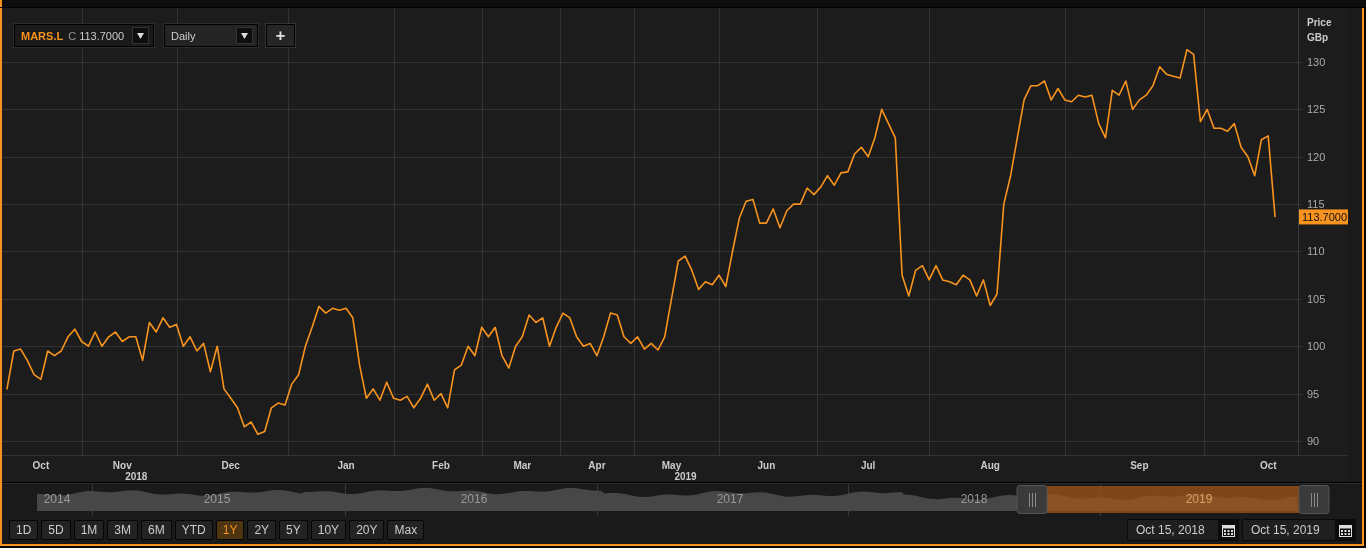  I want to click on range-button: 6M, so click(156, 530).